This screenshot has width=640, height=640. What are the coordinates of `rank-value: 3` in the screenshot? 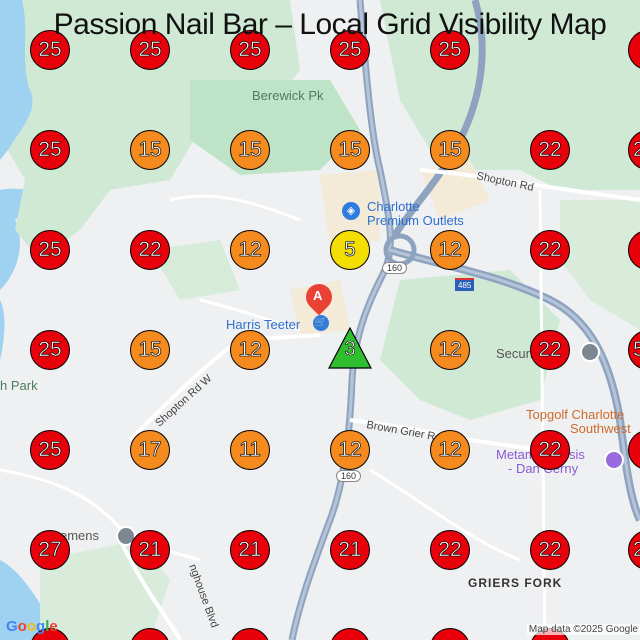 It's located at (350, 349).